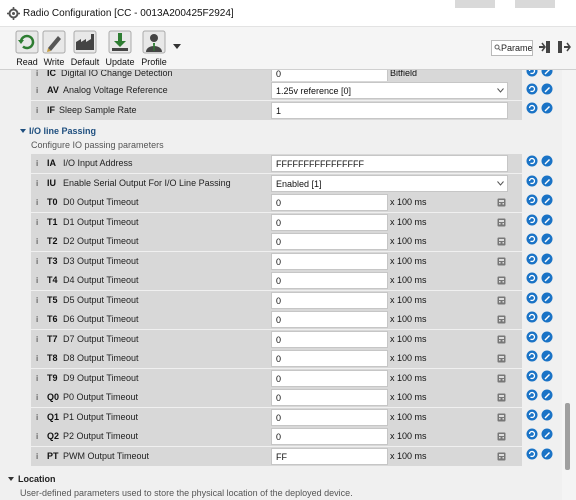 The image size is (576, 500). Describe the element at coordinates (85, 49) in the screenshot. I see `default-button: Default` at that location.